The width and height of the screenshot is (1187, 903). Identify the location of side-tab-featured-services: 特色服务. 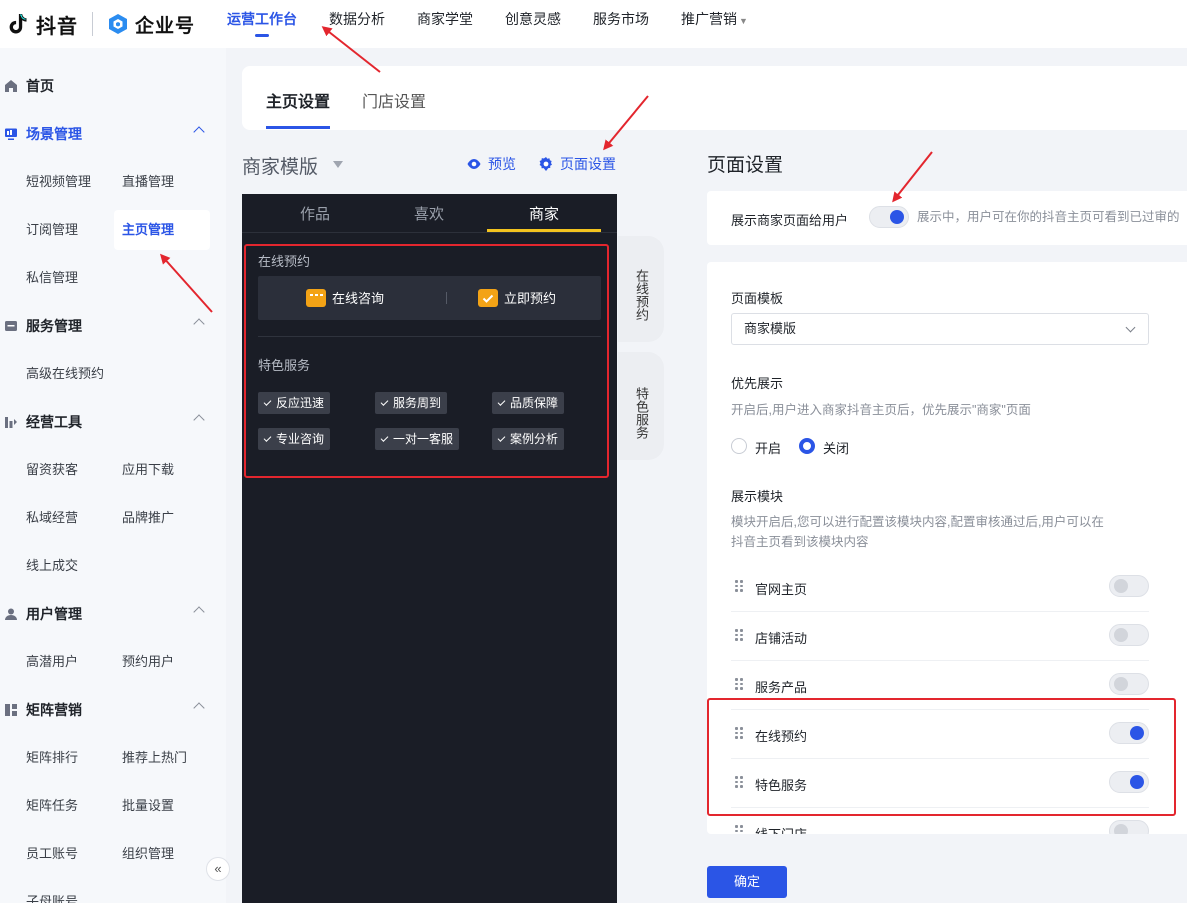
(641, 406).